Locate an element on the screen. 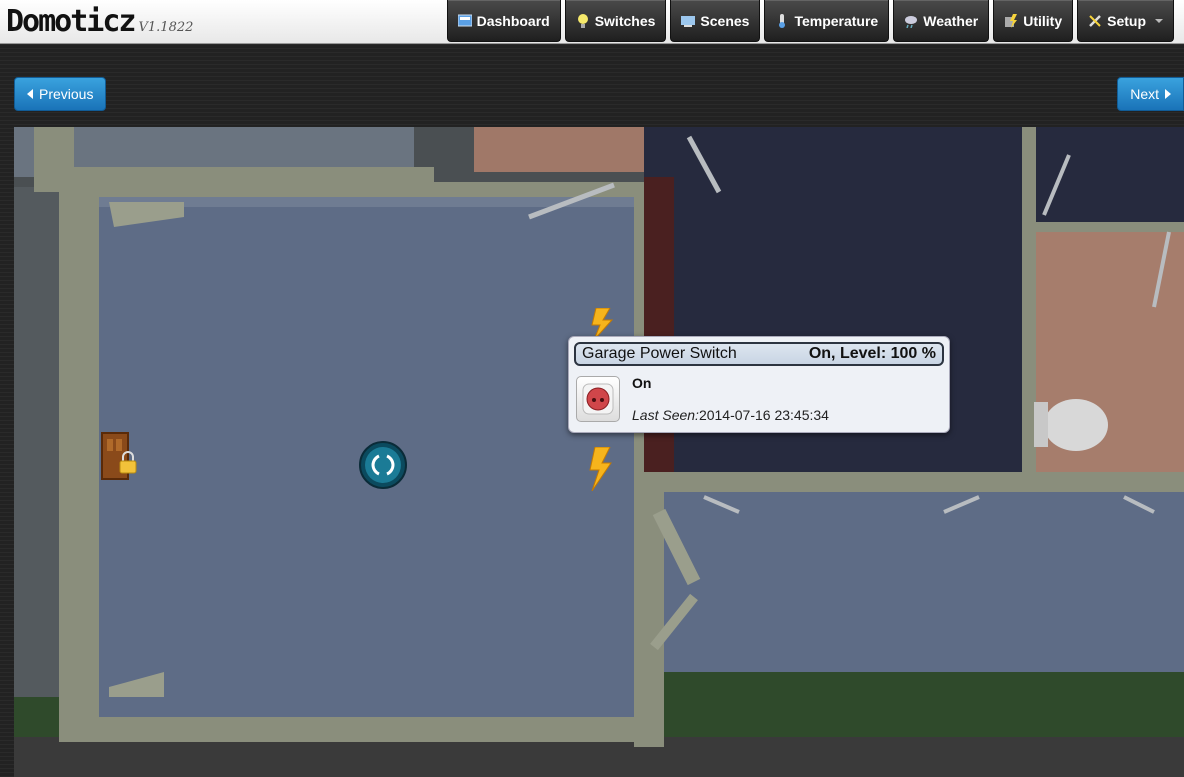 The width and height of the screenshot is (1184, 777). next-label: Next is located at coordinates (1144, 94).